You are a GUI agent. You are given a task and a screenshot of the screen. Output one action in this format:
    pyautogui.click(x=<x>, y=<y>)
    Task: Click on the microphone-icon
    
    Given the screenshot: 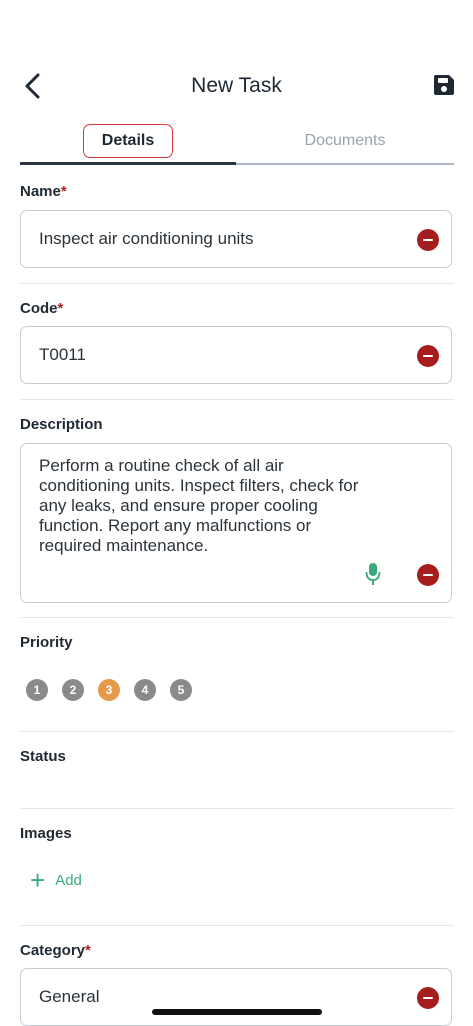 What is the action you would take?
    pyautogui.click(x=373, y=574)
    